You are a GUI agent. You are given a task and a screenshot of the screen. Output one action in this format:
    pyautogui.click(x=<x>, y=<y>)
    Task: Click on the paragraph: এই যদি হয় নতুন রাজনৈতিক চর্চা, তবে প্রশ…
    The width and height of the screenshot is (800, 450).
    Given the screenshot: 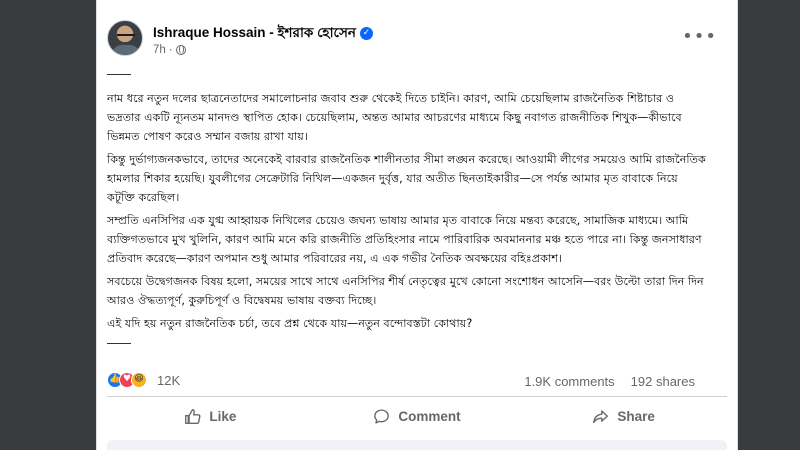 What is the action you would take?
    pyautogui.click(x=290, y=323)
    